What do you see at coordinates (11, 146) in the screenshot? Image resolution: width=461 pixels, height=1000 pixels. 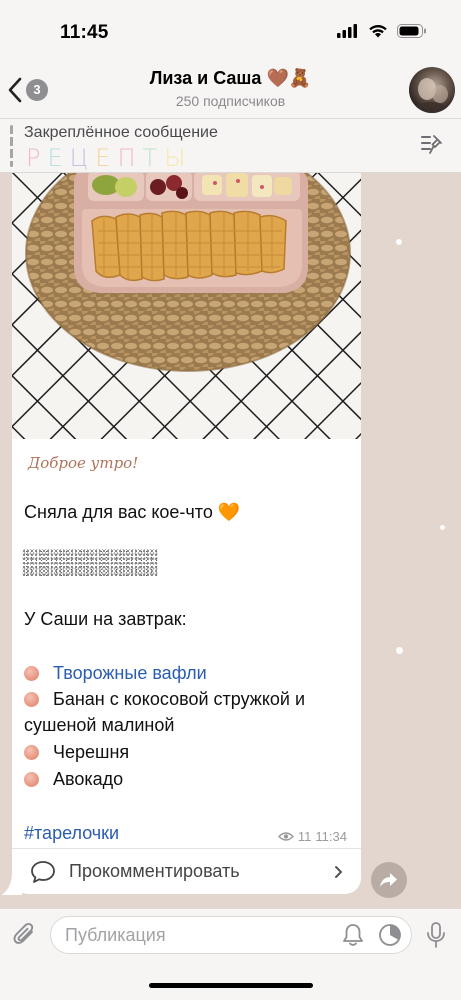 I see `pinned-indicator` at bounding box center [11, 146].